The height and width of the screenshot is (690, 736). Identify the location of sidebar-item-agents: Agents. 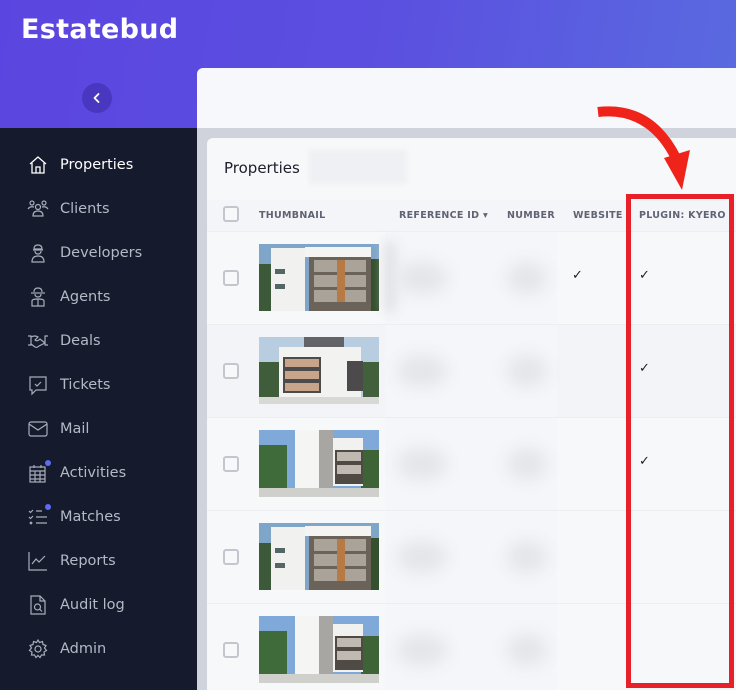
(98, 297).